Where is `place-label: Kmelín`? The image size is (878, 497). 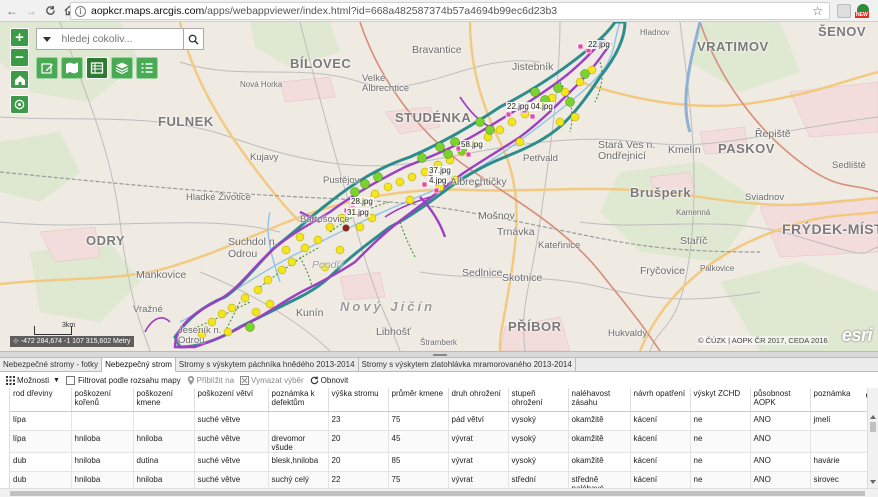 place-label: Kmelín is located at coordinates (684, 150).